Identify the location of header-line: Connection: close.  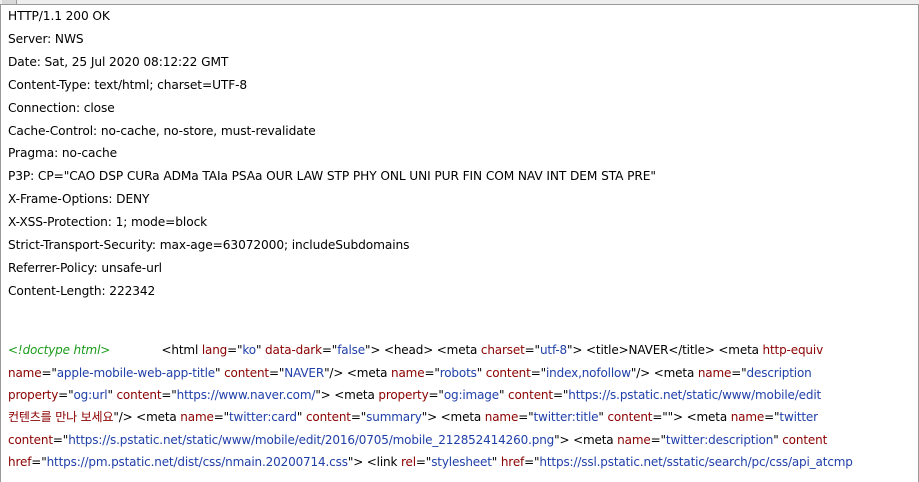
(61, 107).